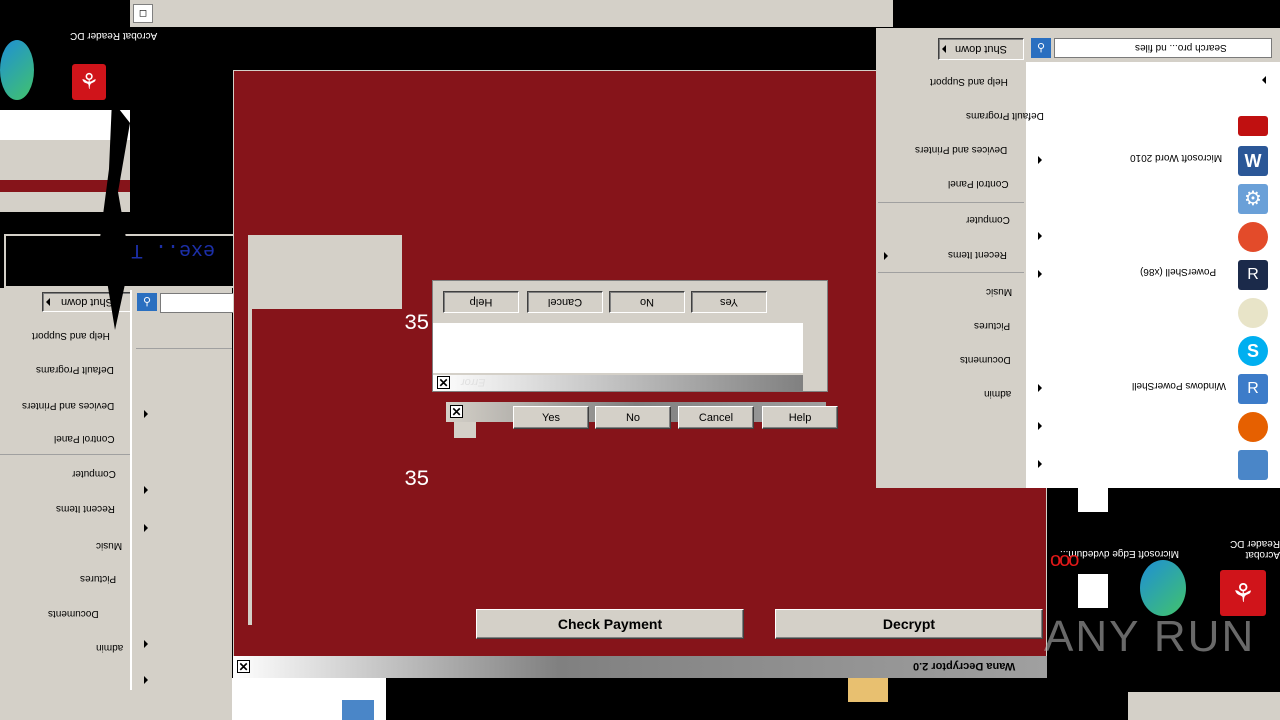 This screenshot has height=720, width=1280. Describe the element at coordinates (73, 613) in the screenshot. I see `left-item-documents: Documents` at that location.